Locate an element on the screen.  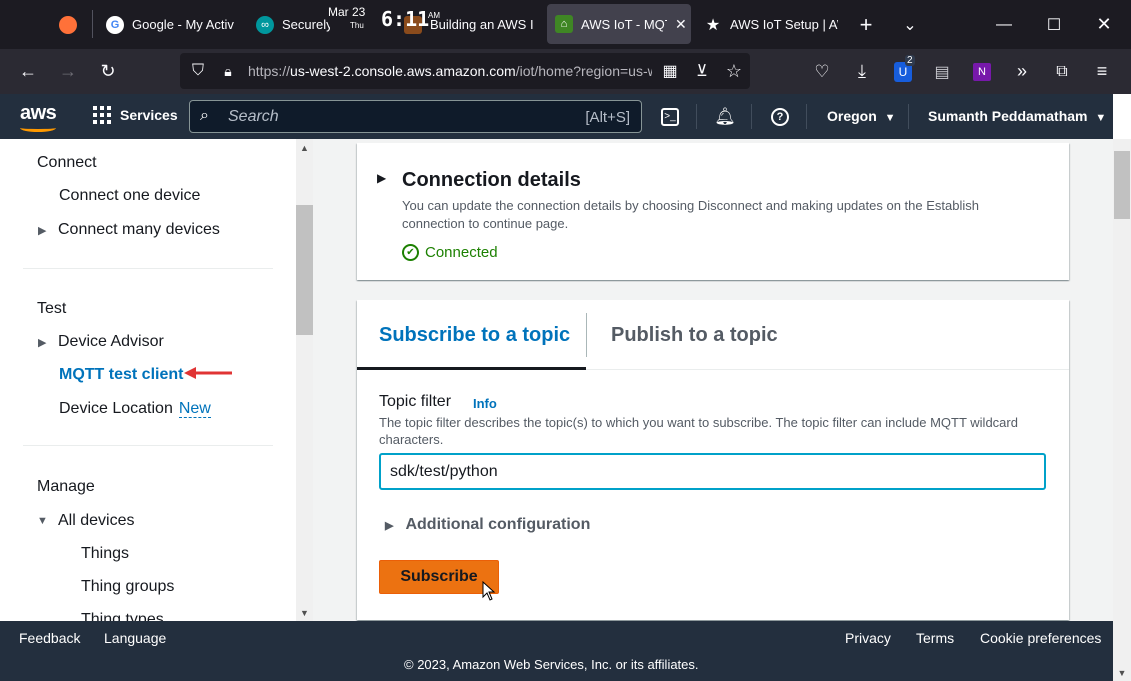
downloads-icon: ⤓ is located at coordinates (862, 71).